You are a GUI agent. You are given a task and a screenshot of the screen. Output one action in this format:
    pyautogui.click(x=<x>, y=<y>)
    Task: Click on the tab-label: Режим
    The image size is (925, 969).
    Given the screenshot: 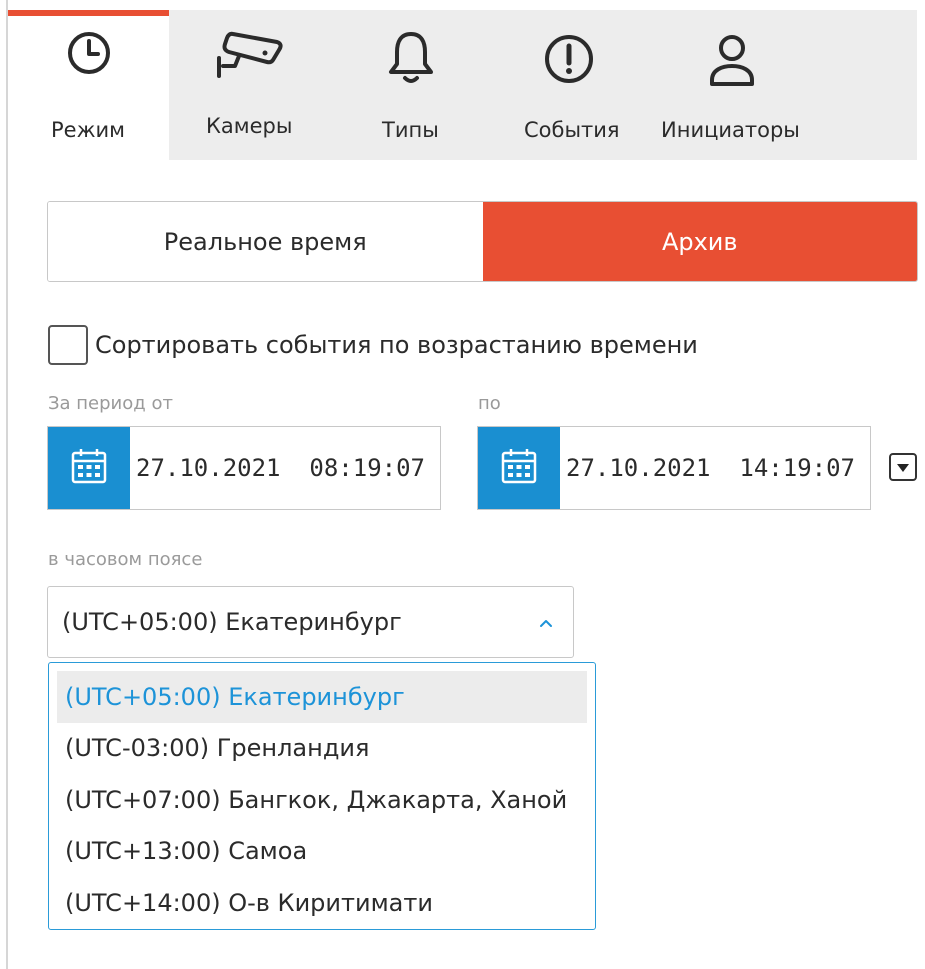 What is the action you would take?
    pyautogui.click(x=88, y=130)
    